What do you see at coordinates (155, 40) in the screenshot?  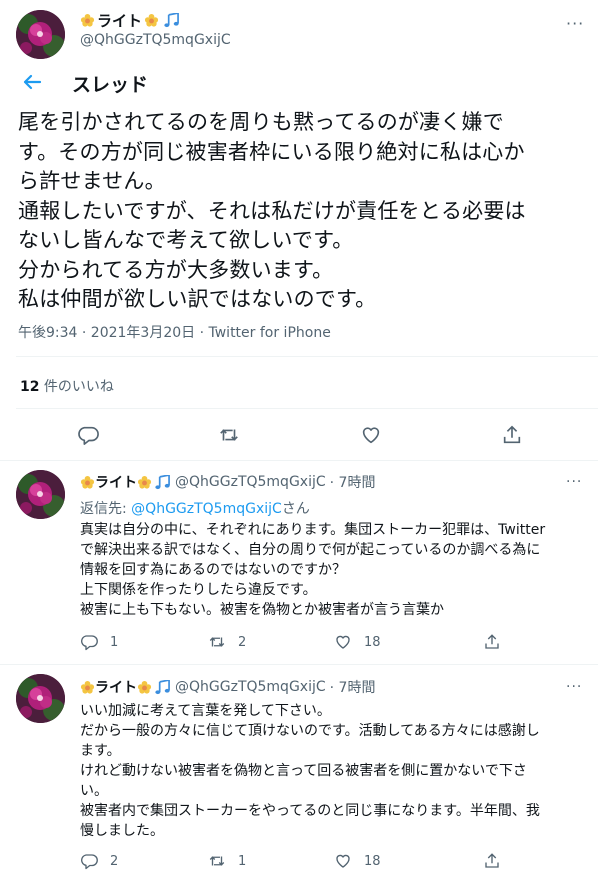 I see `author-handle: @QhGGzTQ5mqGxijC` at bounding box center [155, 40].